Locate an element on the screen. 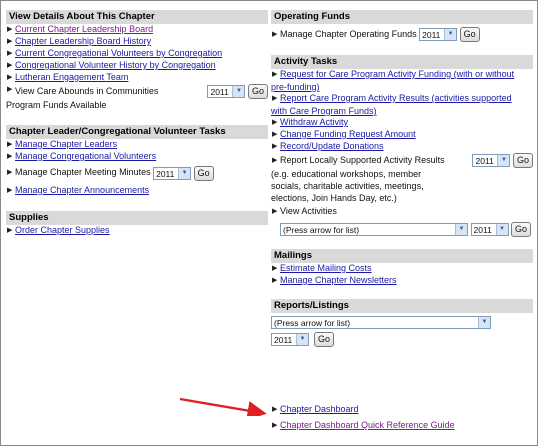  request-funding-link-cont: pre-funding) is located at coordinates (295, 87).